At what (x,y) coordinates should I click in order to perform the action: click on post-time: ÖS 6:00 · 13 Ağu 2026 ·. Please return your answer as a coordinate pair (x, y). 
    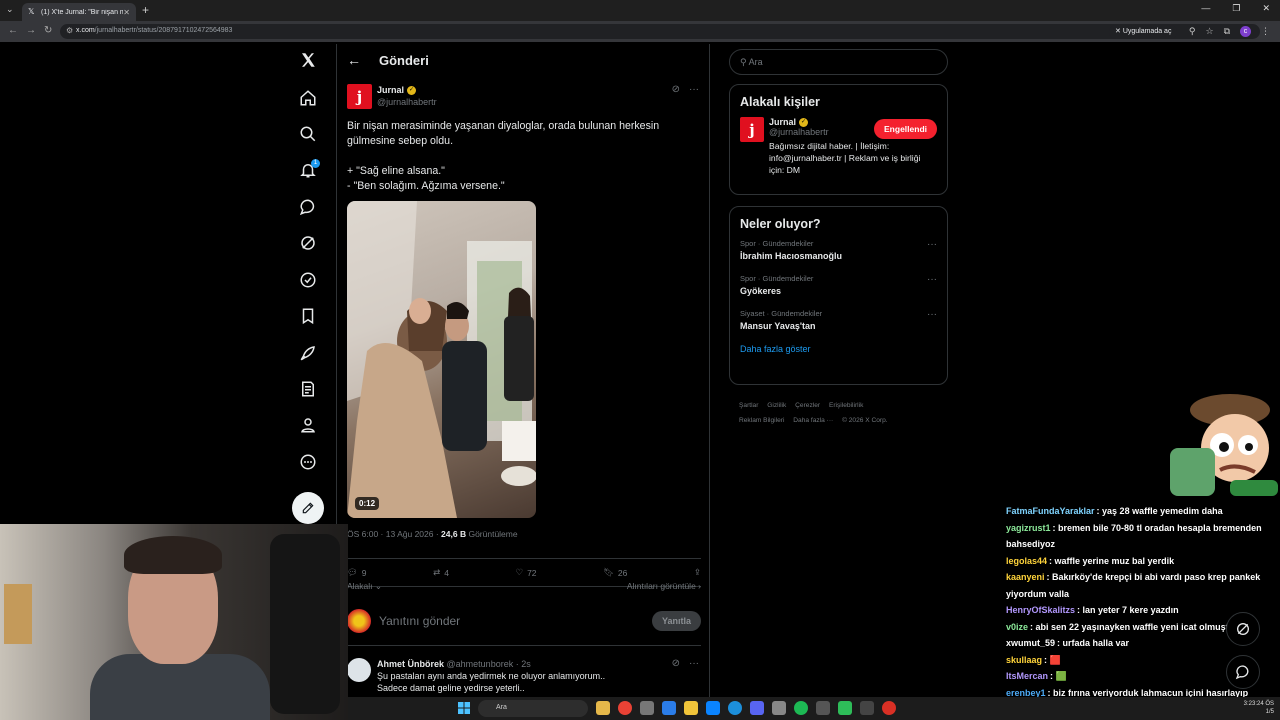
    Looking at the image, I should click on (394, 534).